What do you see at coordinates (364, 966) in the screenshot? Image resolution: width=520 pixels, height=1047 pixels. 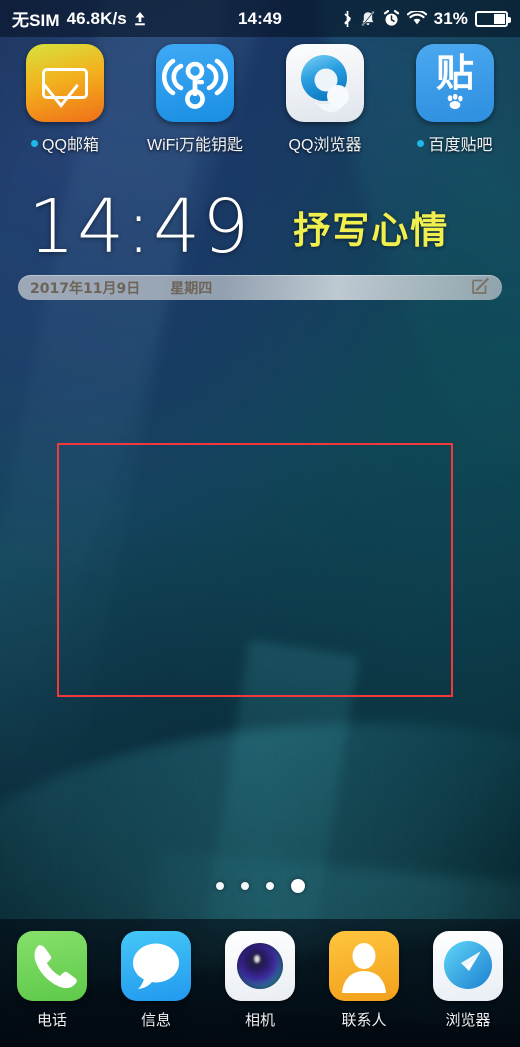 I see `contacts-person-icon` at bounding box center [364, 966].